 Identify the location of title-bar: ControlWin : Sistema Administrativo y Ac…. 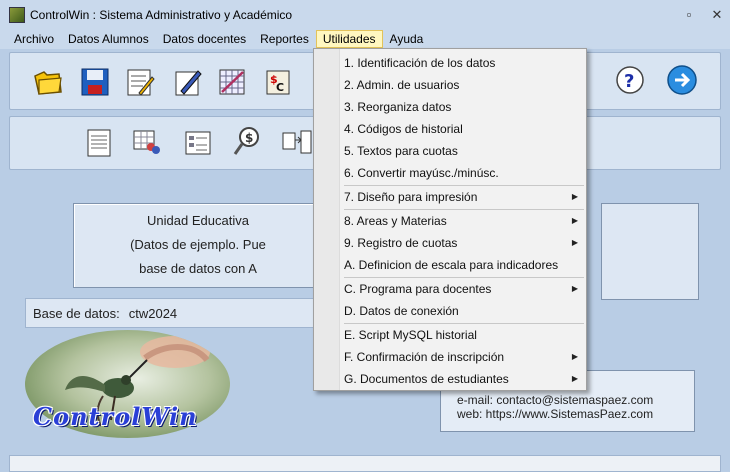
(365, 15).